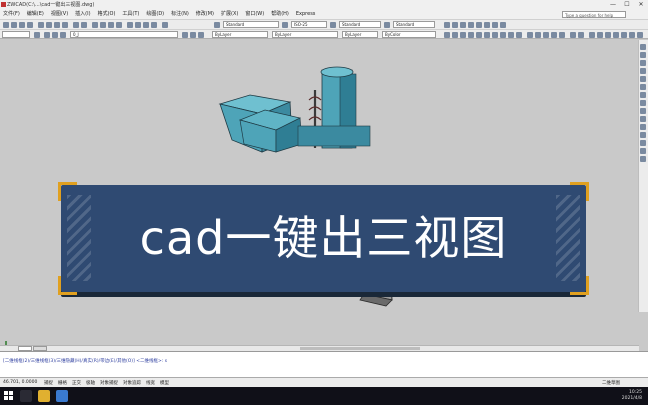 This screenshot has width=648, height=405. I want to click on minimize-button: —, so click(613, 5).